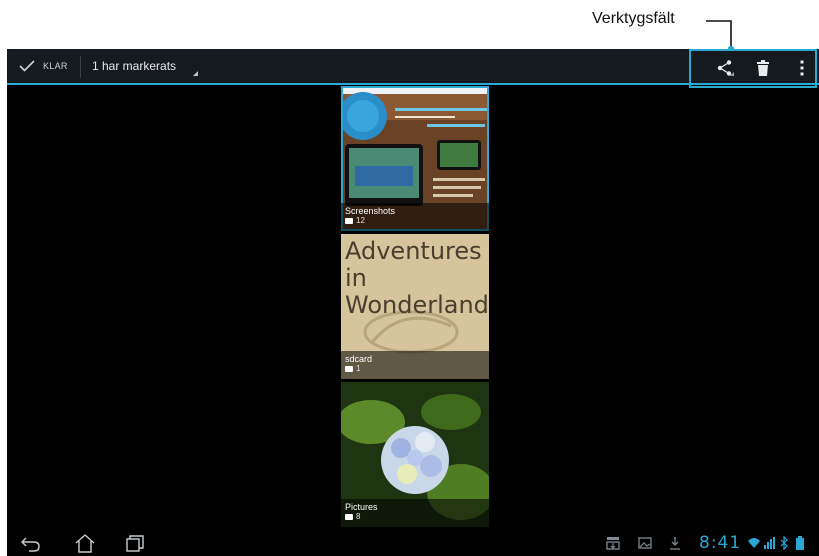 Image resolution: width=819 pixels, height=556 pixels. Describe the element at coordinates (358, 368) in the screenshot. I see `album-count-value: 1` at that location.